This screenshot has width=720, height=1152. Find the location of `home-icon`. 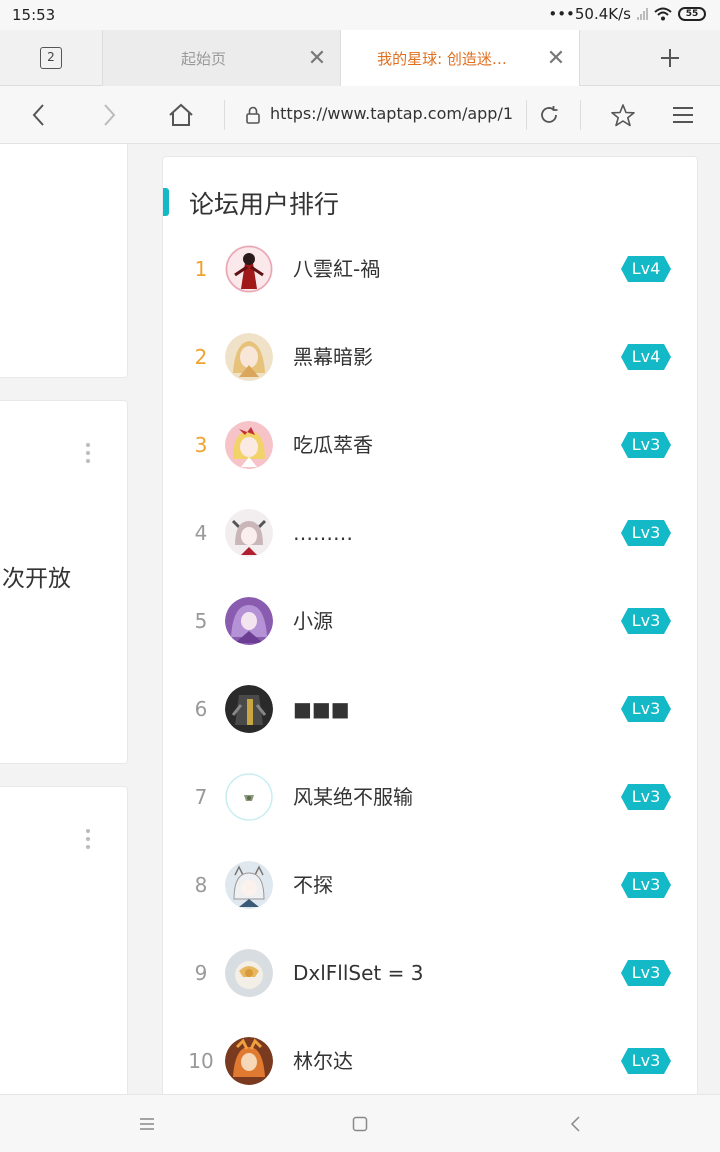

home-icon is located at coordinates (181, 114).